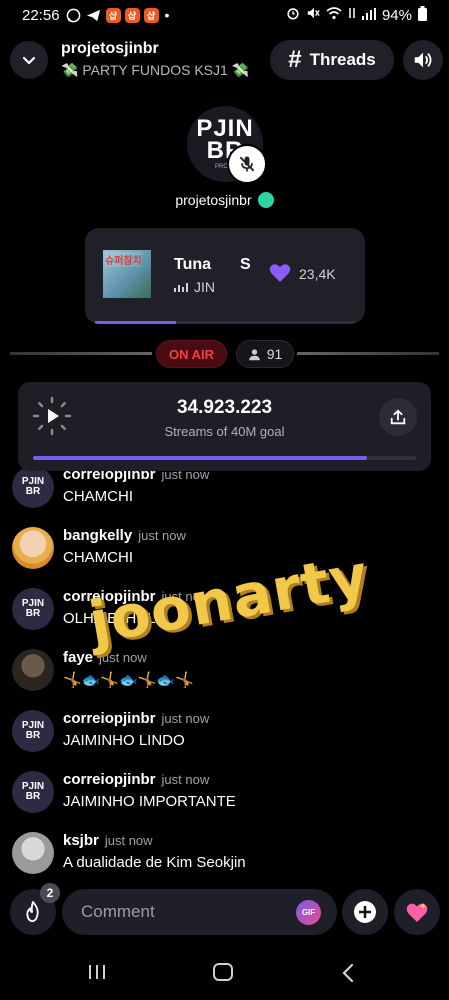  Describe the element at coordinates (193, 264) in the screenshot. I see `track-title: Tuna` at that location.